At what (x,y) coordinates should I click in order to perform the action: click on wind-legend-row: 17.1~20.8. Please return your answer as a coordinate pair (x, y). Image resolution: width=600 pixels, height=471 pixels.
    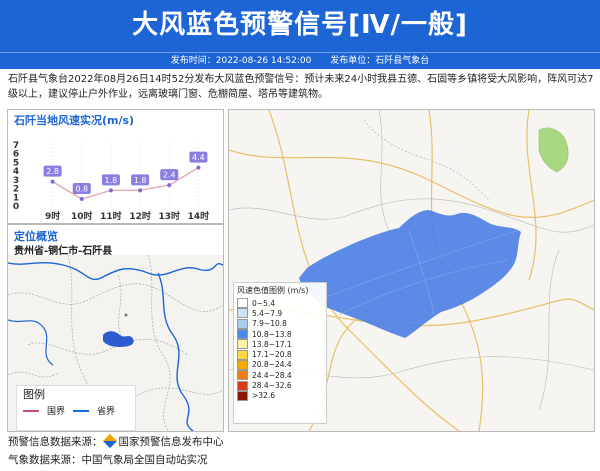
    Looking at the image, I should click on (280, 354).